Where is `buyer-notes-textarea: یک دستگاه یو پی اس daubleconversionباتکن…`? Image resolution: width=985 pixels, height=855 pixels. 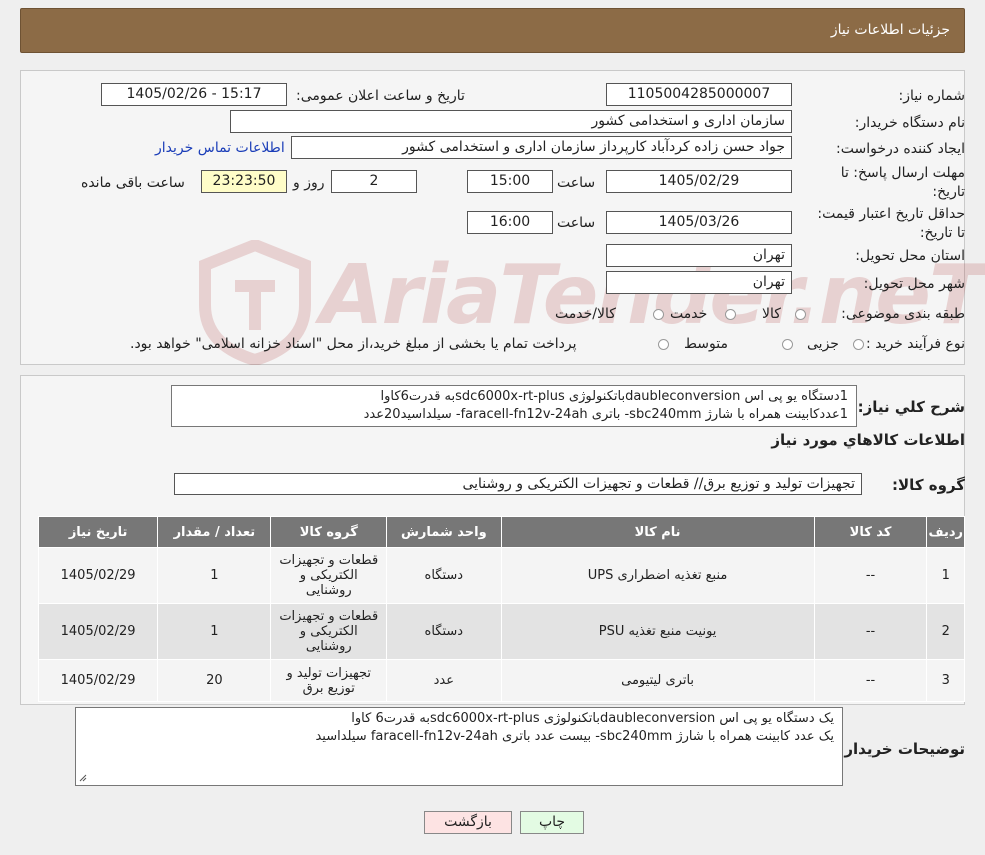
buyer-notes-textarea: یک دستگاه یو پی اس daubleconversionباتکن… is located at coordinates (459, 746).